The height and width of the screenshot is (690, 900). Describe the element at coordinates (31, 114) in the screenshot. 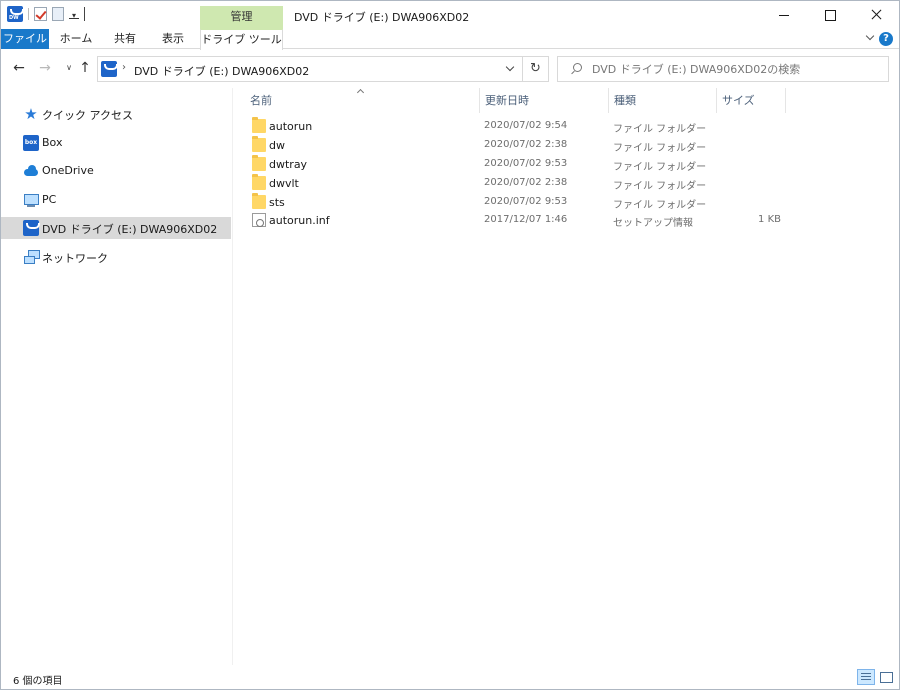

I see `star-icon: ★` at that location.